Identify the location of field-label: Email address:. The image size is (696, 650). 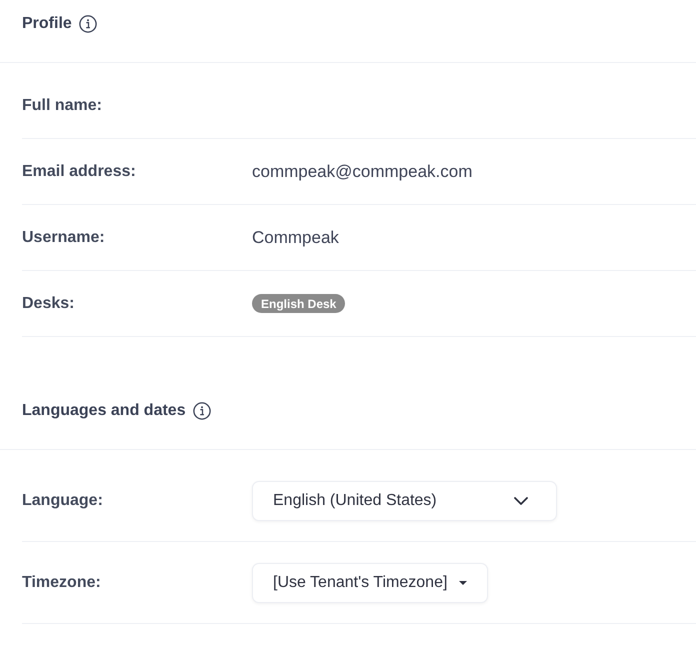
(79, 171).